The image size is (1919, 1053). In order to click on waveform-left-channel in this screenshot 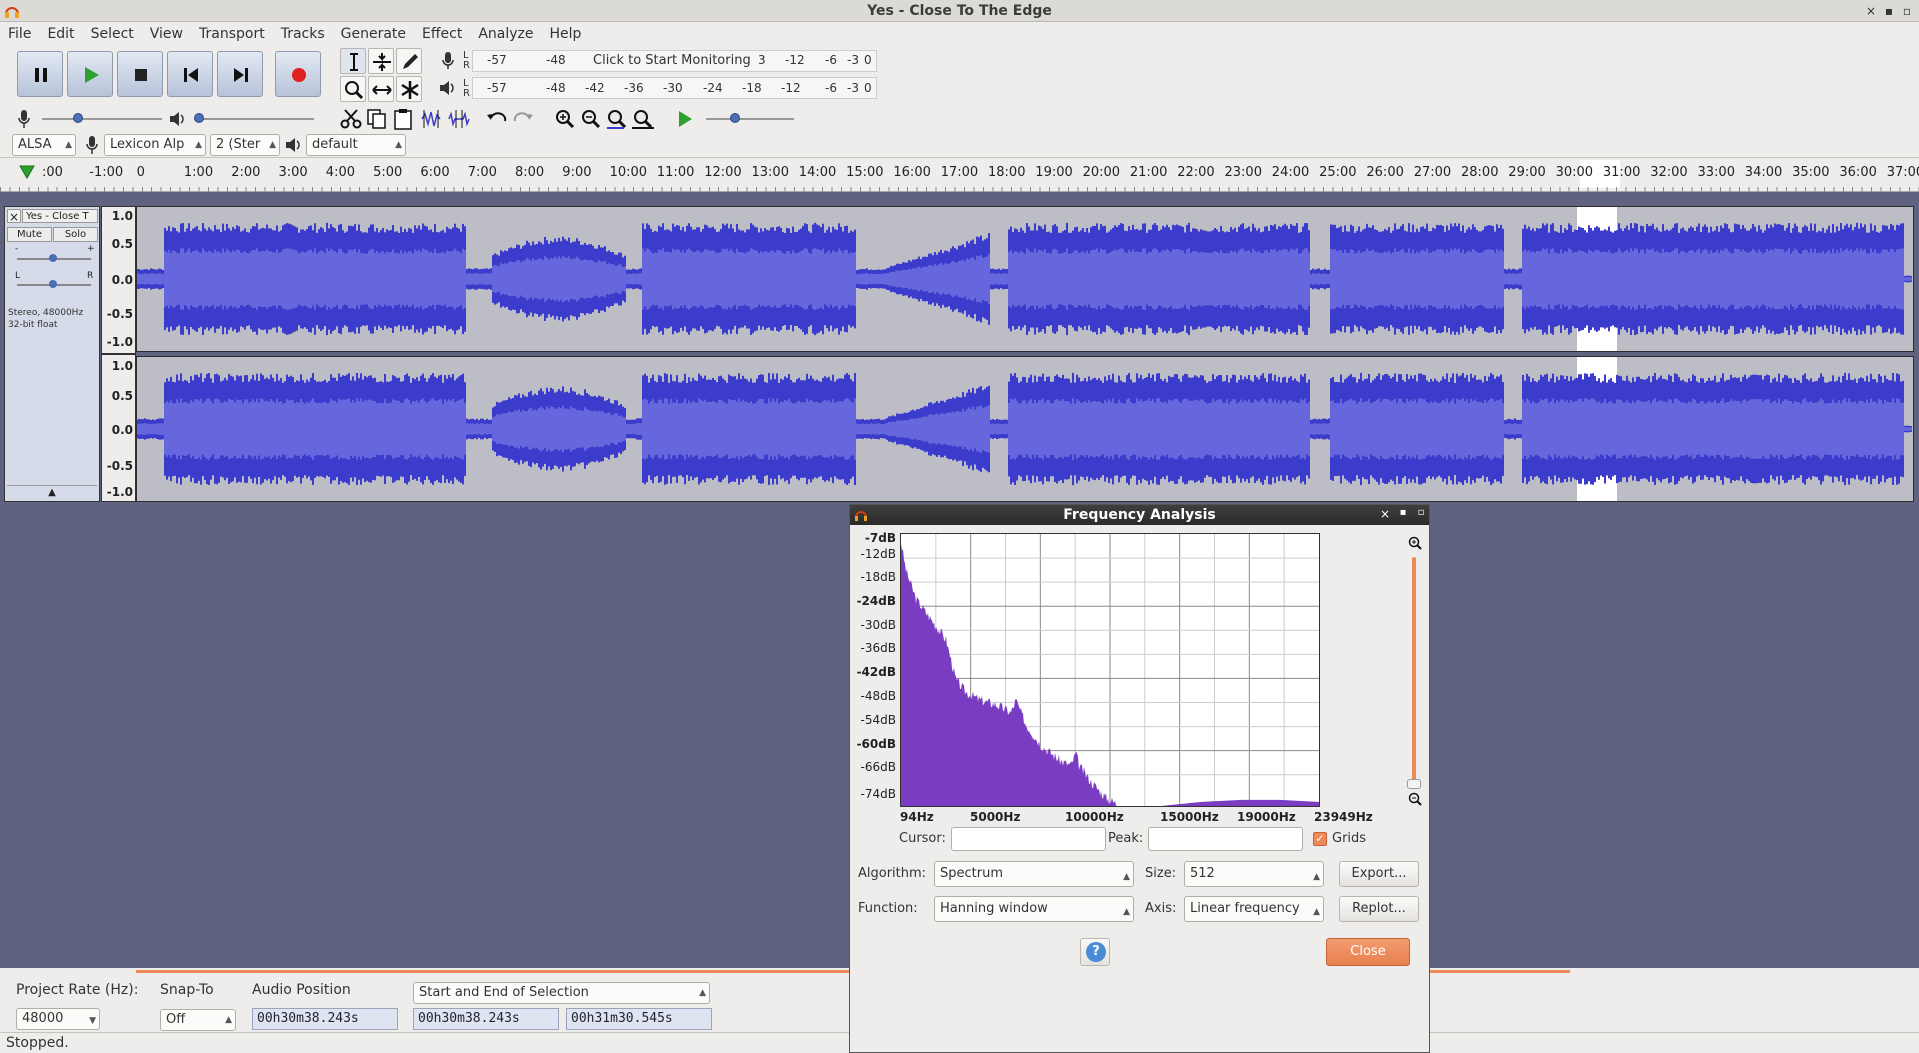, I will do `click(1025, 279)`.